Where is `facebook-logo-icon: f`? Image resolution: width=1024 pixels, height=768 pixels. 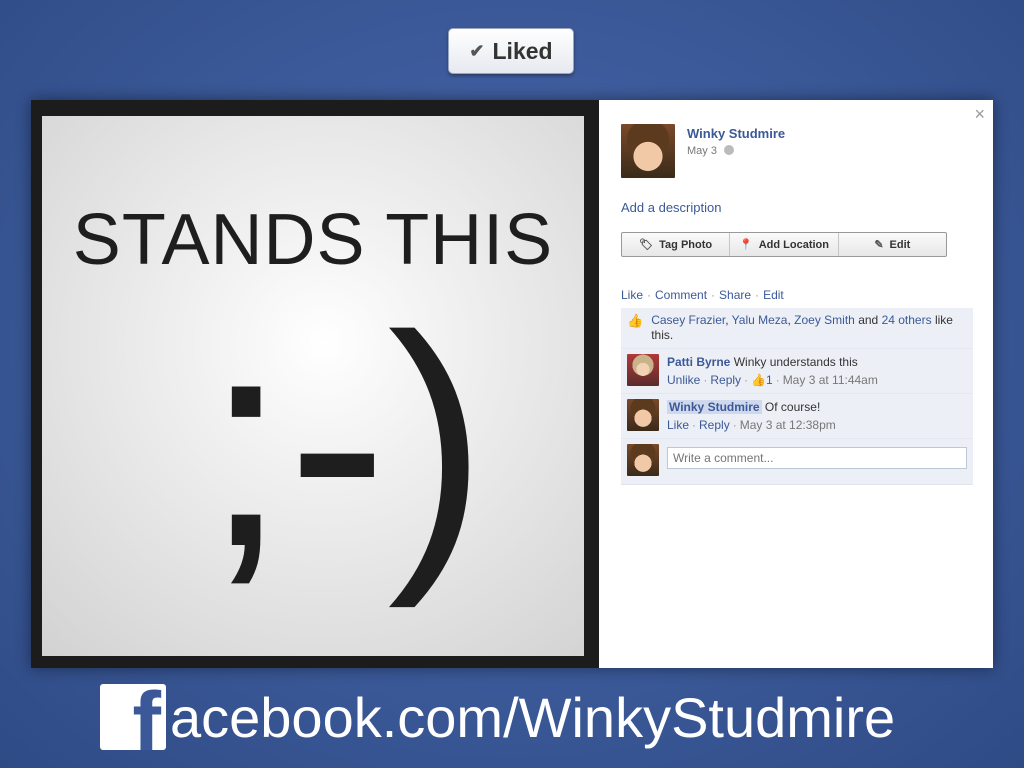 facebook-logo-icon: f is located at coordinates (133, 717).